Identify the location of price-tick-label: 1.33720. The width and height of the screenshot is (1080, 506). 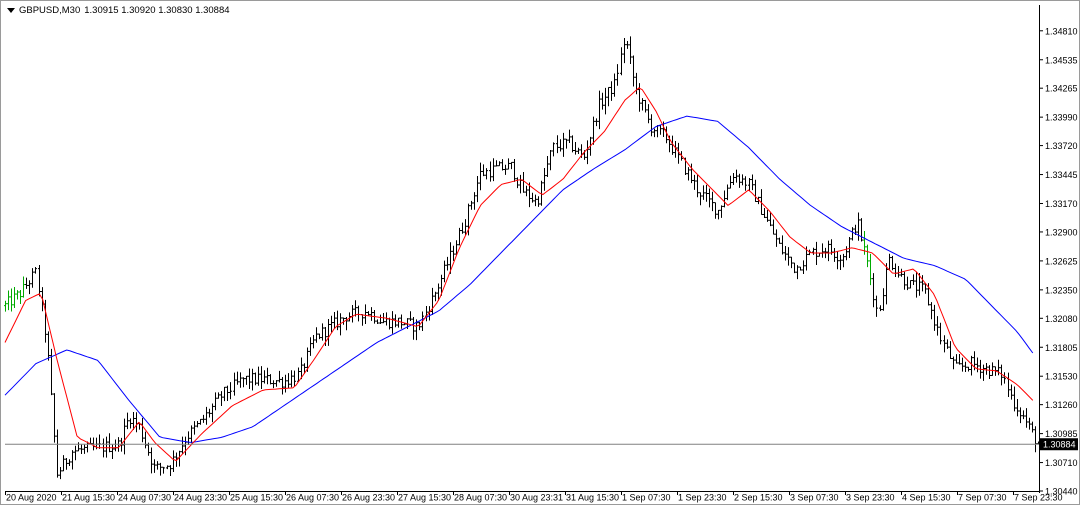
(1061, 146).